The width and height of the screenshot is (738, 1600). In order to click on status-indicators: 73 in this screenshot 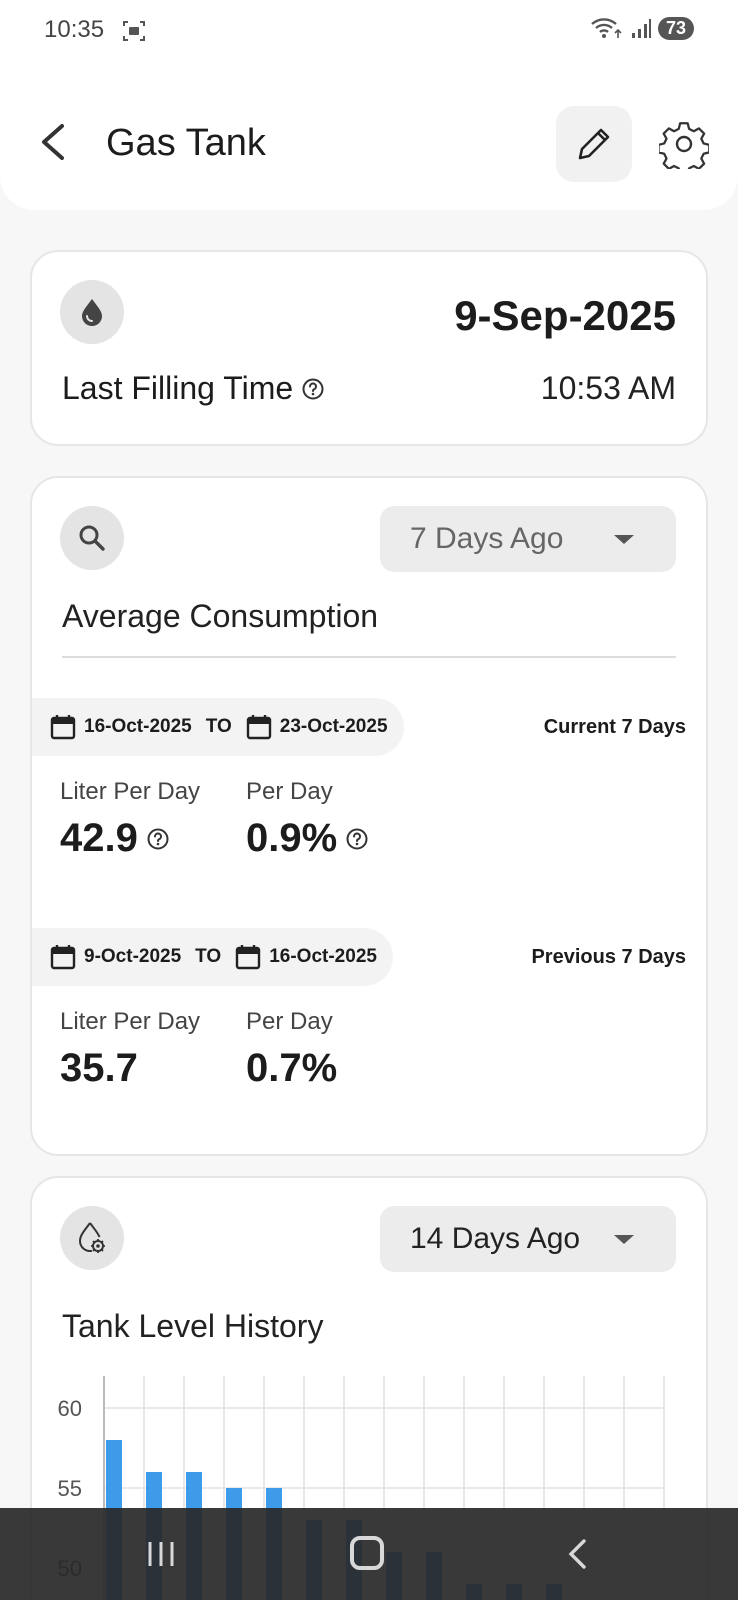, I will do `click(642, 28)`.